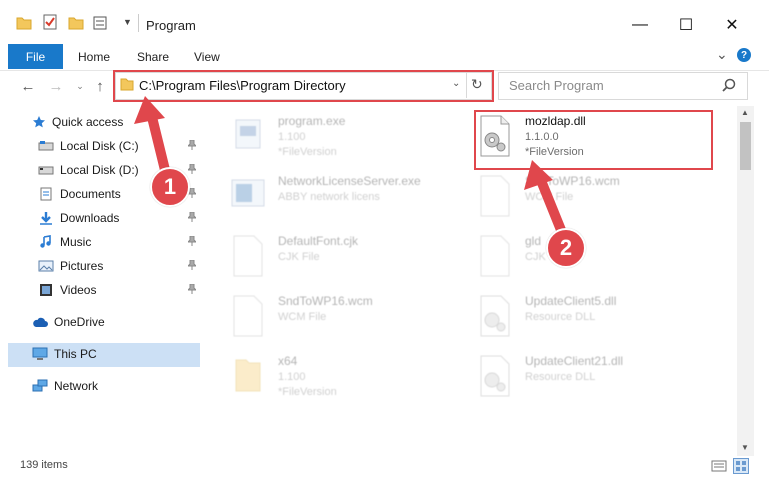  What do you see at coordinates (593, 140) in the screenshot?
I see `file-highlight` at bounding box center [593, 140].